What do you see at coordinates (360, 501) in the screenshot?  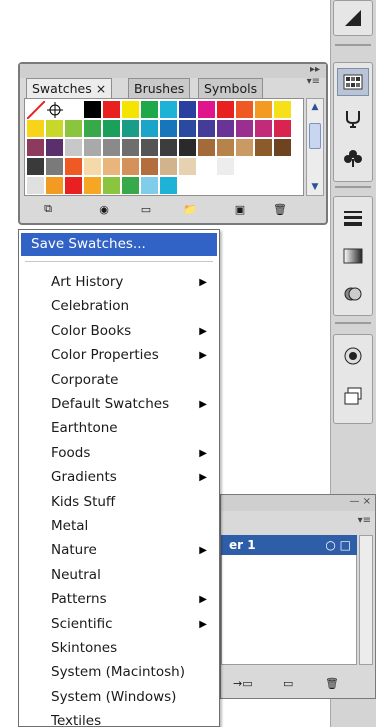 I see `panel-close-icon: — ×` at bounding box center [360, 501].